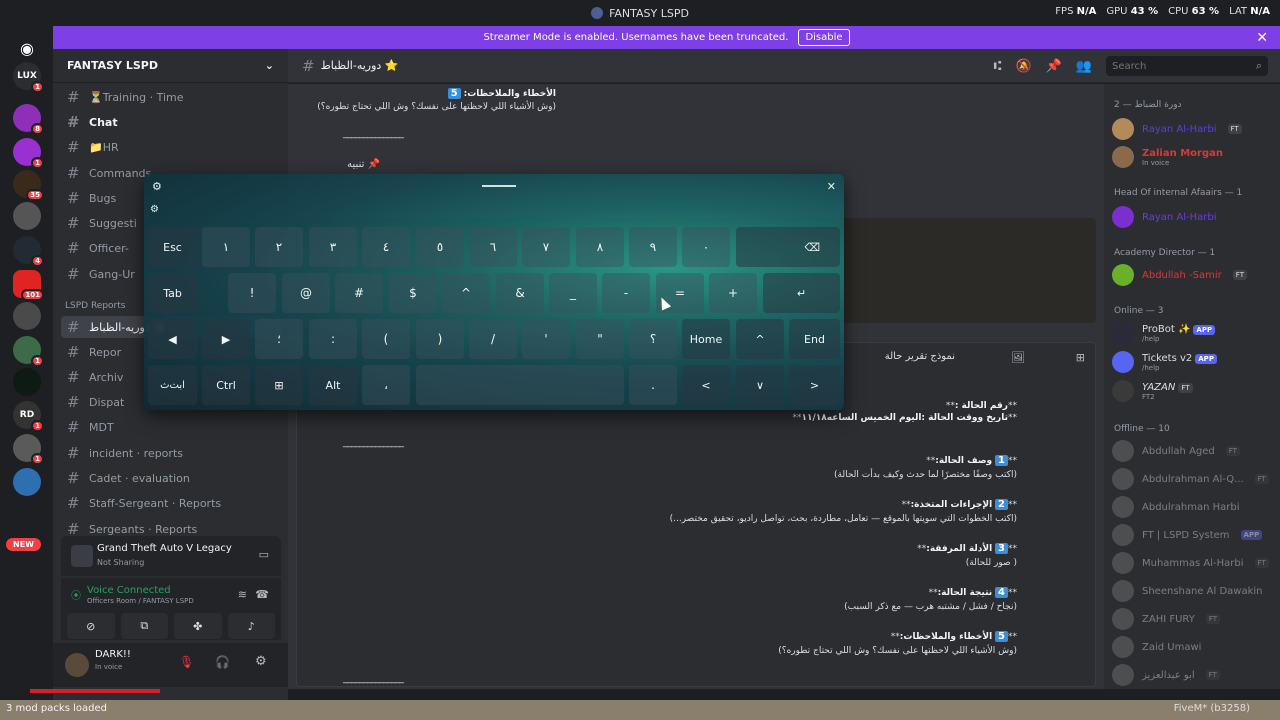 This screenshot has height=720, width=1280. Describe the element at coordinates (28, 185) in the screenshot. I see `server-icon: 35` at that location.